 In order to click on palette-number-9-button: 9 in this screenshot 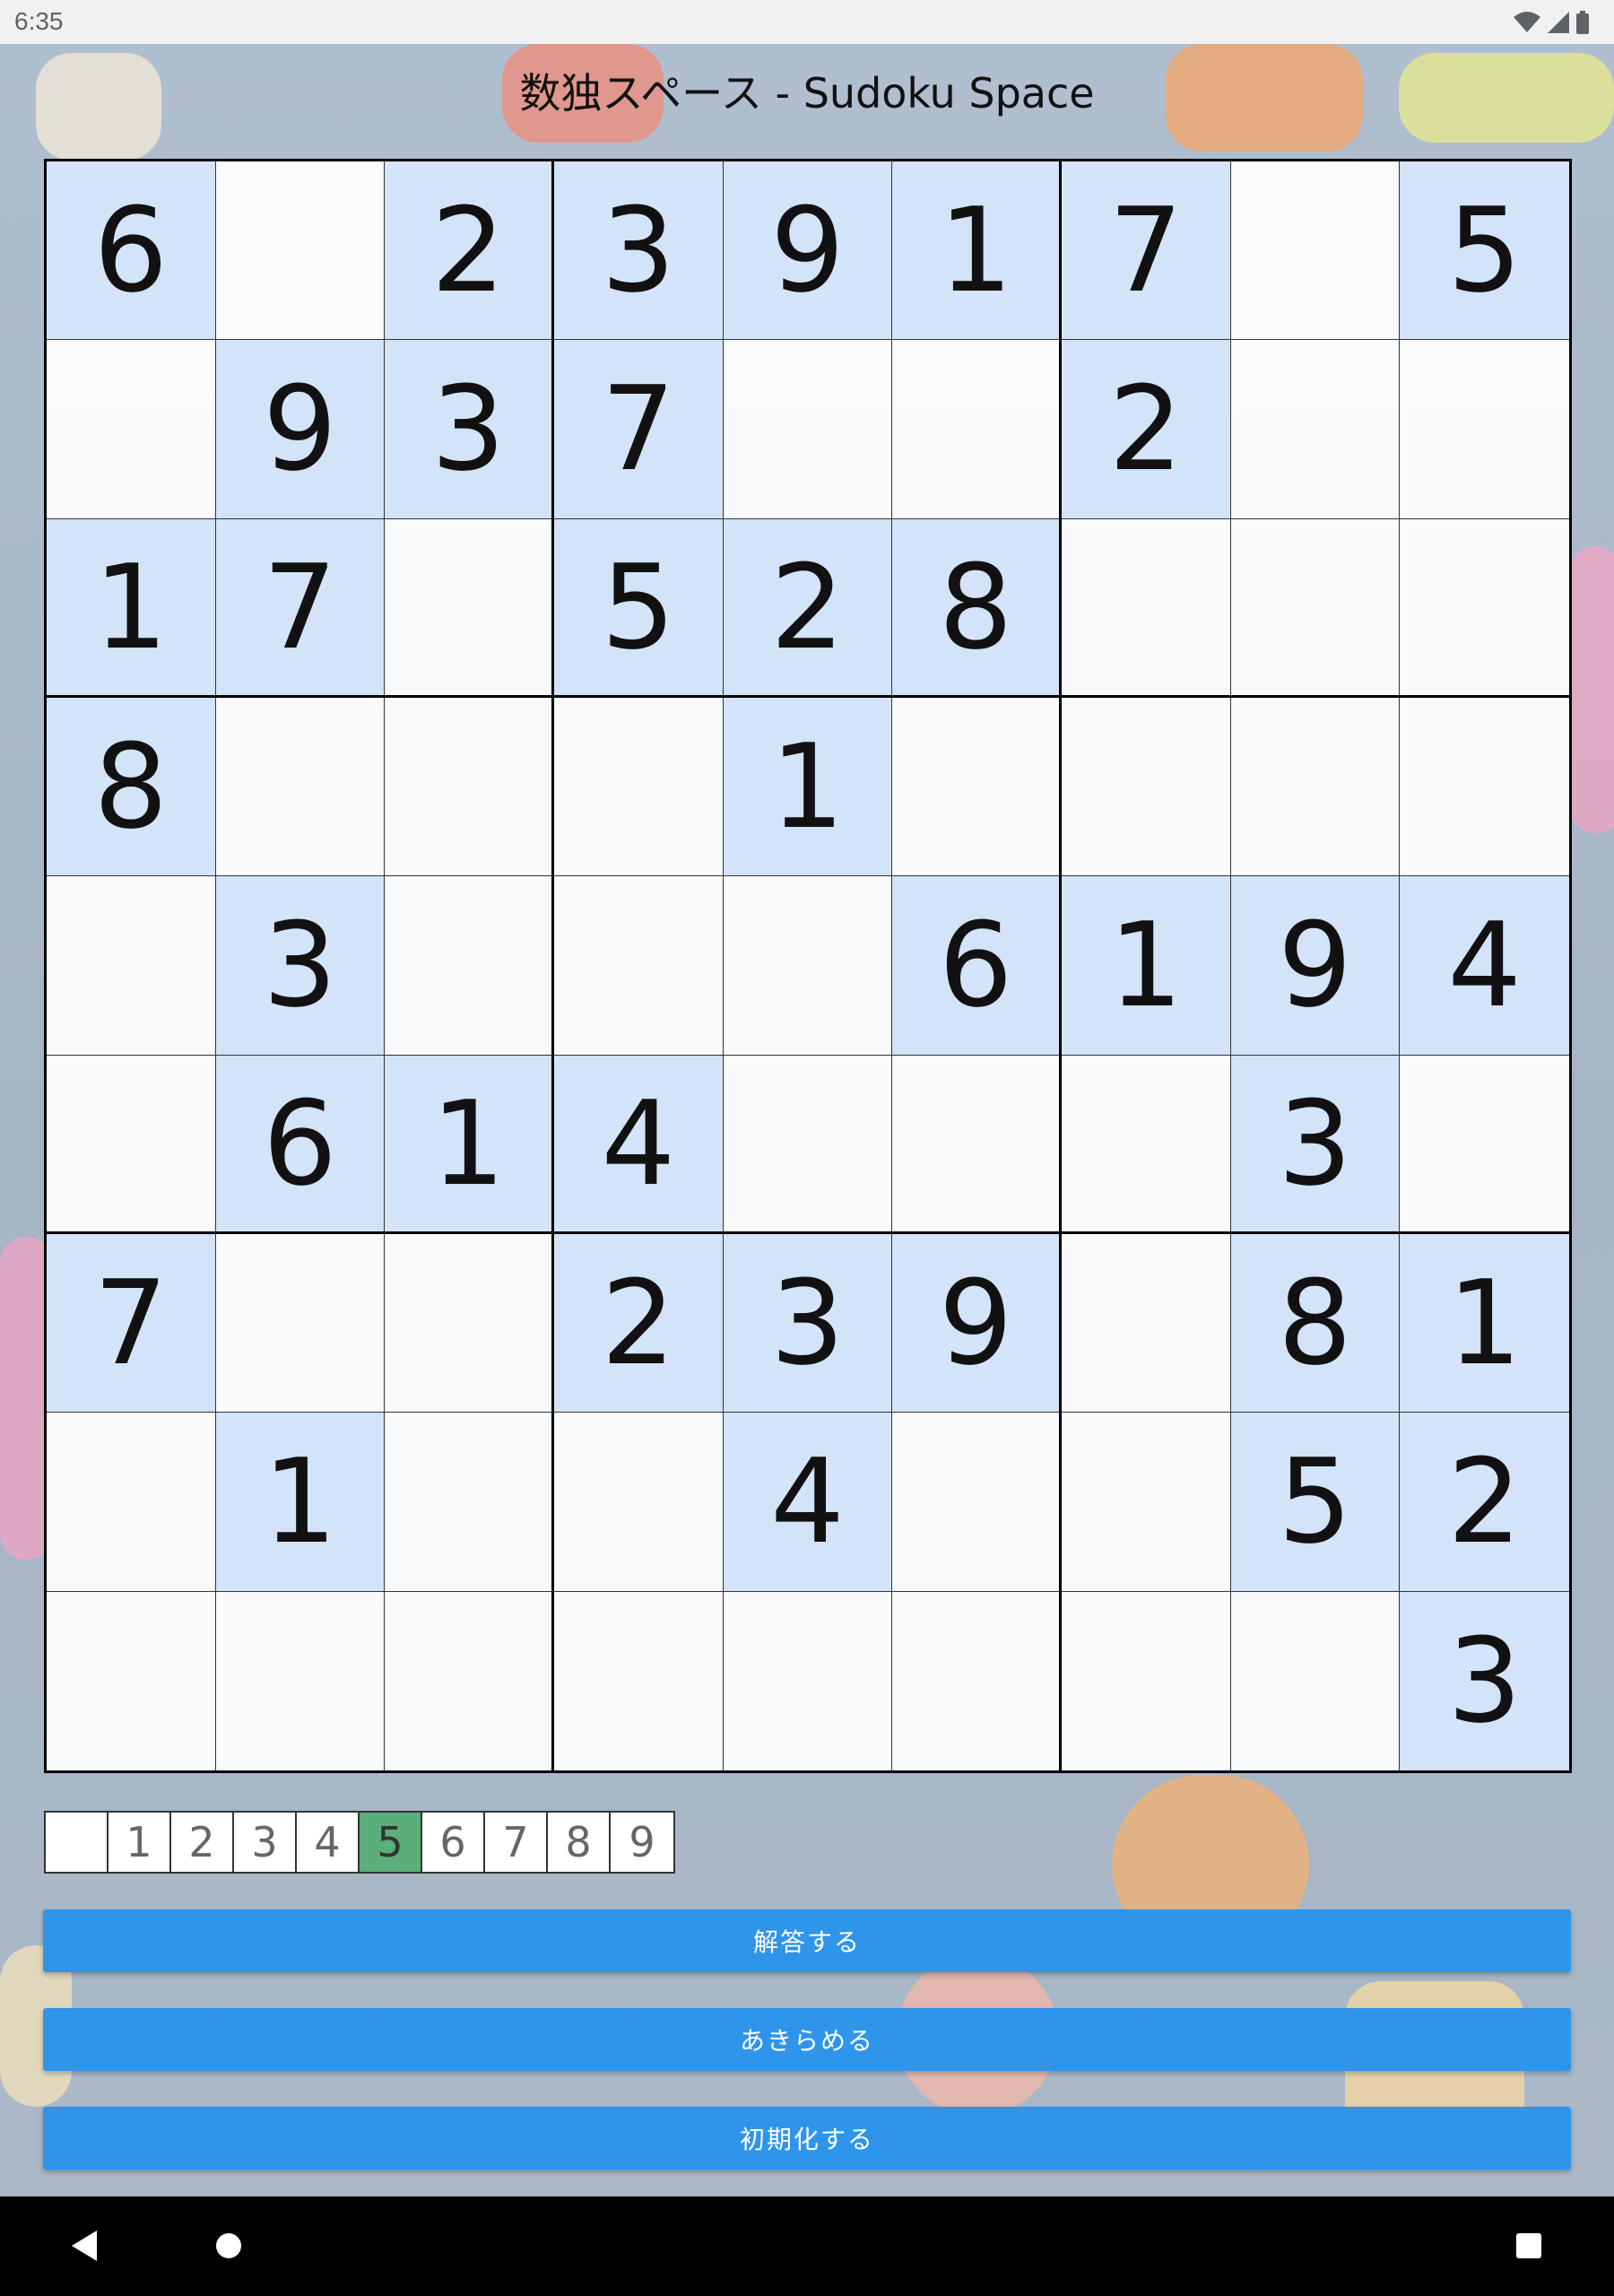, I will do `click(642, 1842)`.